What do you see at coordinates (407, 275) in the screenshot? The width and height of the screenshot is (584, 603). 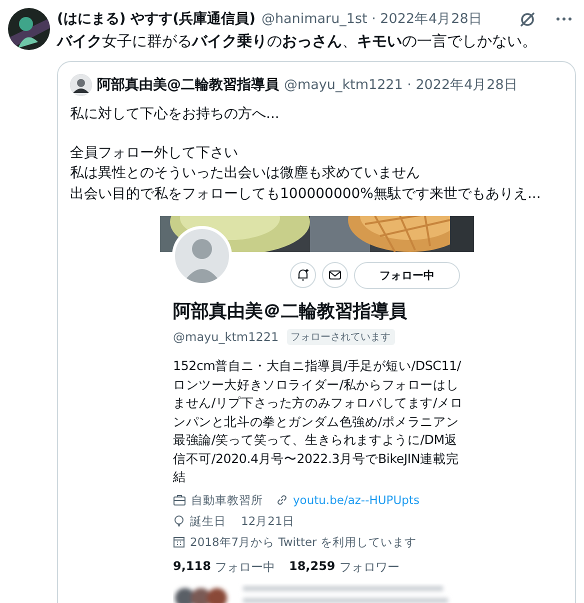 I see `following-button: フォロー中` at bounding box center [407, 275].